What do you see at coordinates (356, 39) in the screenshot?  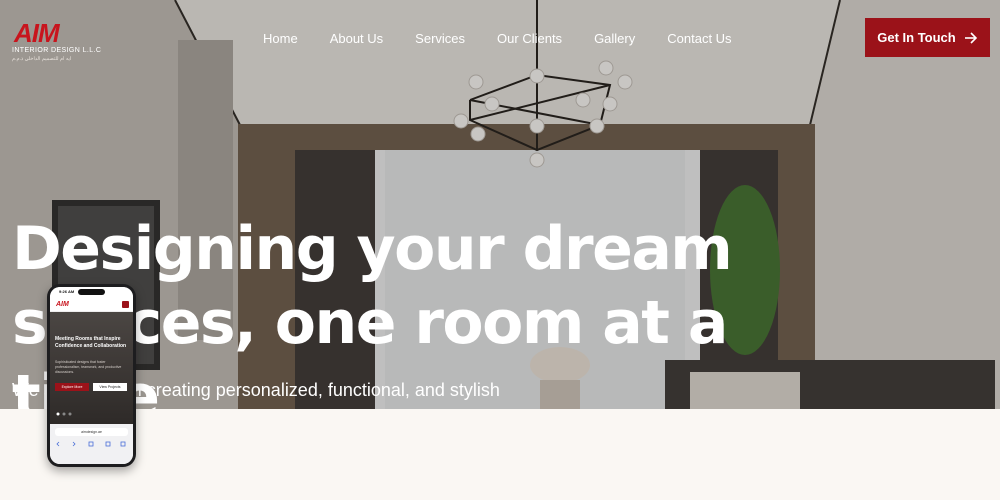 I see `nav-about-us: About Us` at bounding box center [356, 39].